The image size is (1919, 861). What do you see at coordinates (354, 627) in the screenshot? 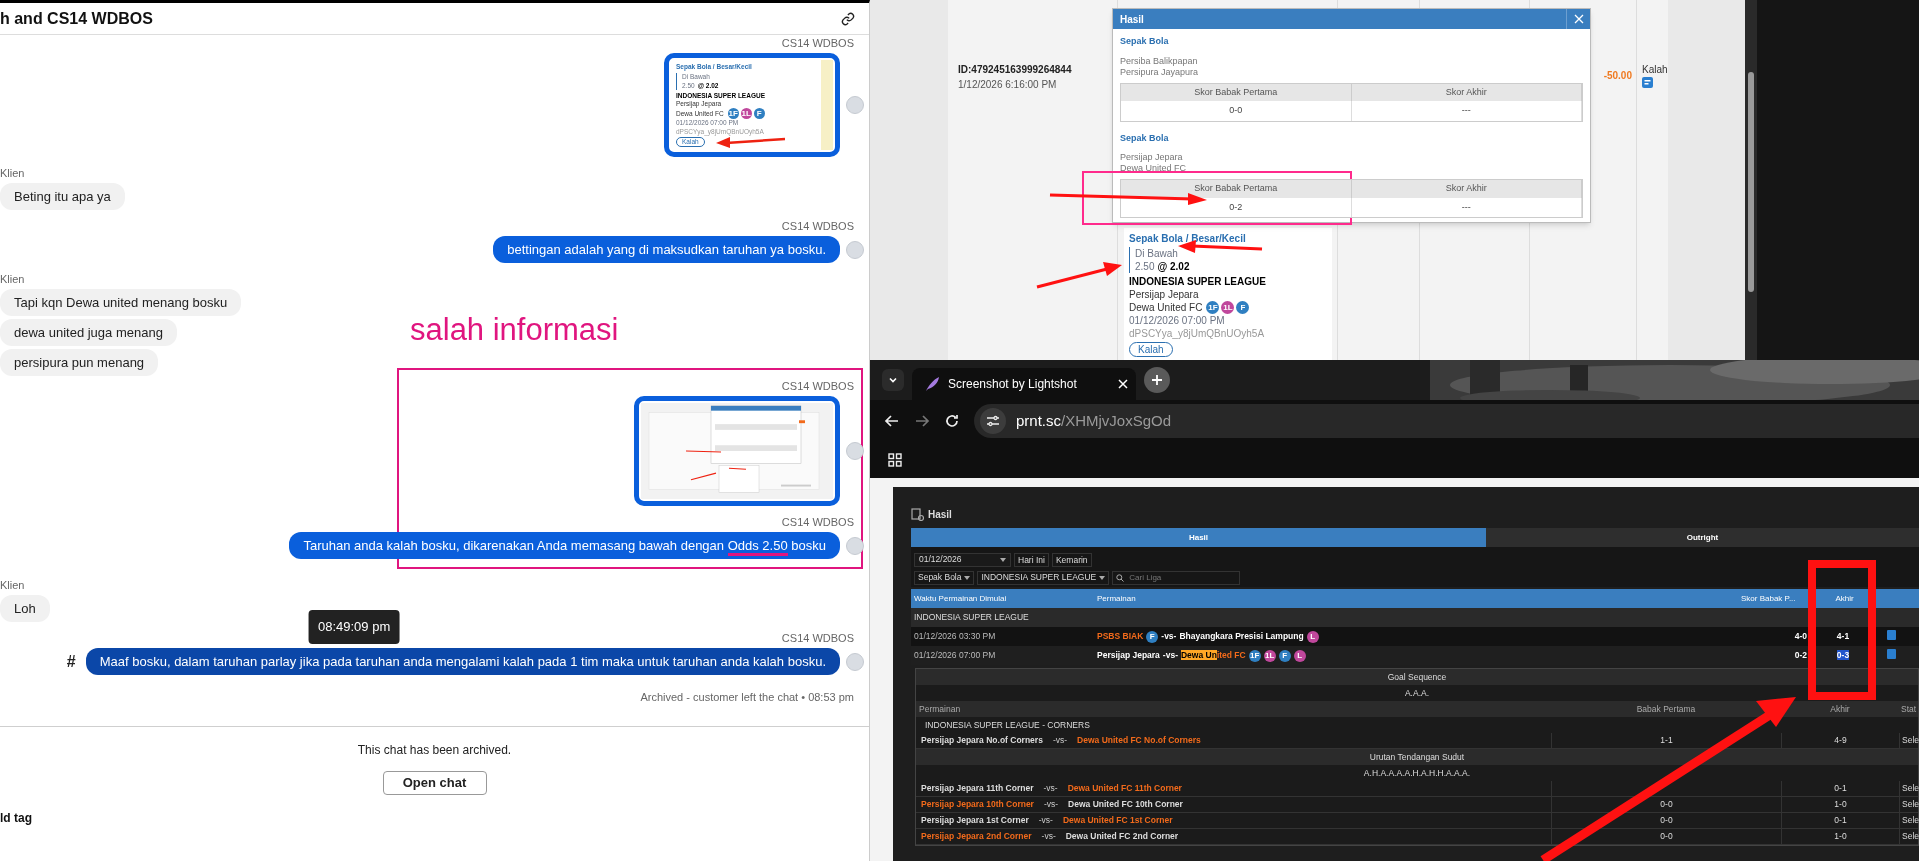
I see `timestamp-tooltip: 08:49:09 pm` at bounding box center [354, 627].